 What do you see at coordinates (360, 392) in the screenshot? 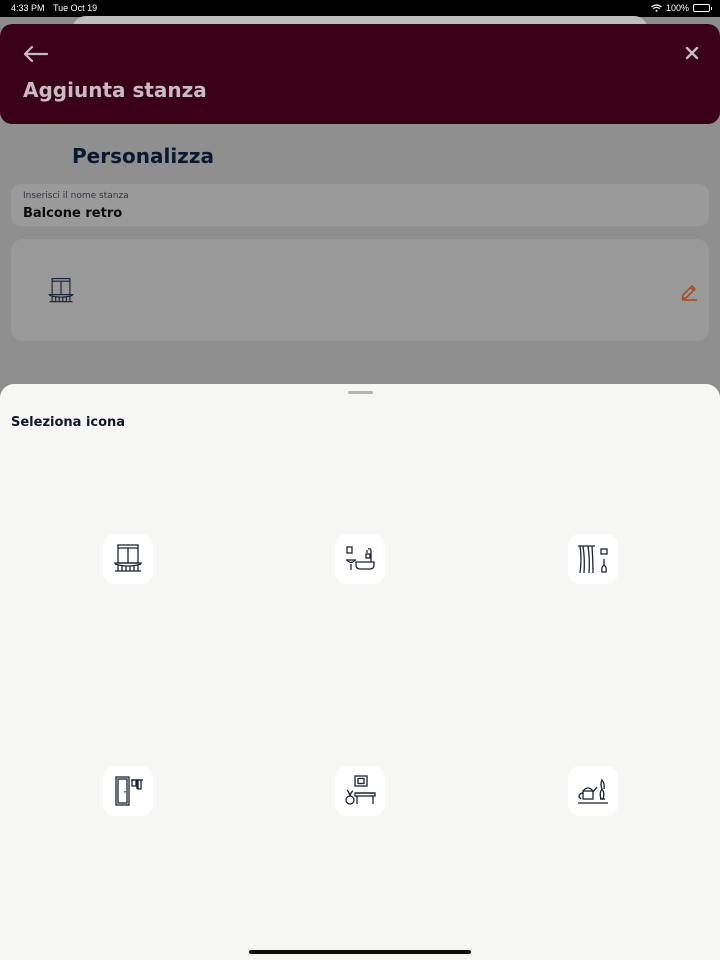
I see `sheet-drag-handle` at bounding box center [360, 392].